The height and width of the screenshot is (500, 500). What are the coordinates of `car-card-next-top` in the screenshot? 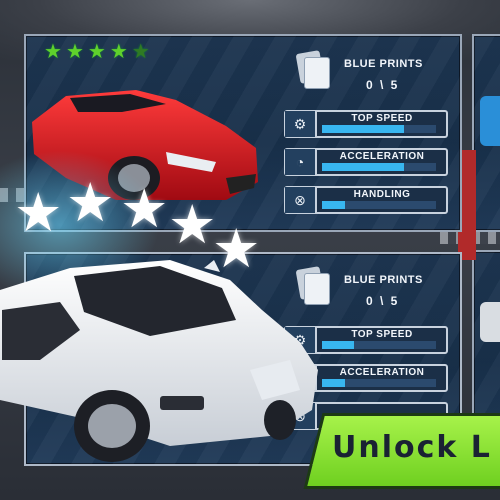 It's located at (486, 133).